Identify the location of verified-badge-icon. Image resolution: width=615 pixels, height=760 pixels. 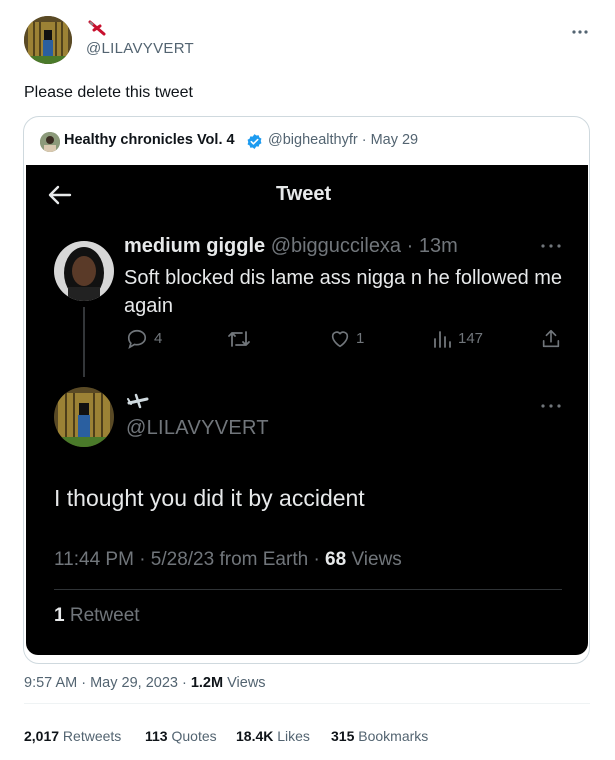
(254, 141).